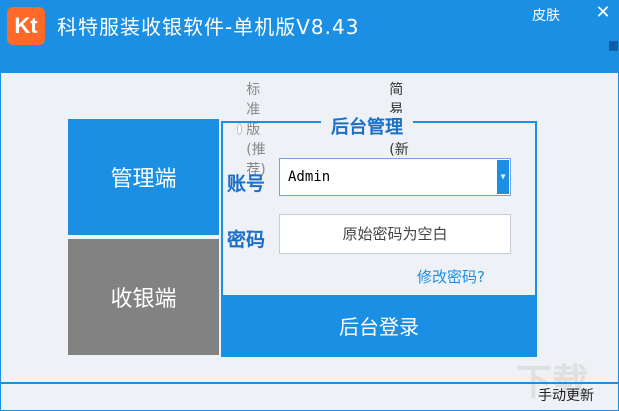  I want to click on chevron-down-icon: ▼, so click(503, 177).